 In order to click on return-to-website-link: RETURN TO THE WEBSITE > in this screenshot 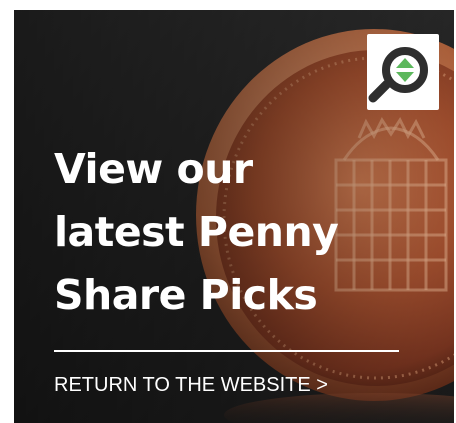, I will do `click(191, 385)`.